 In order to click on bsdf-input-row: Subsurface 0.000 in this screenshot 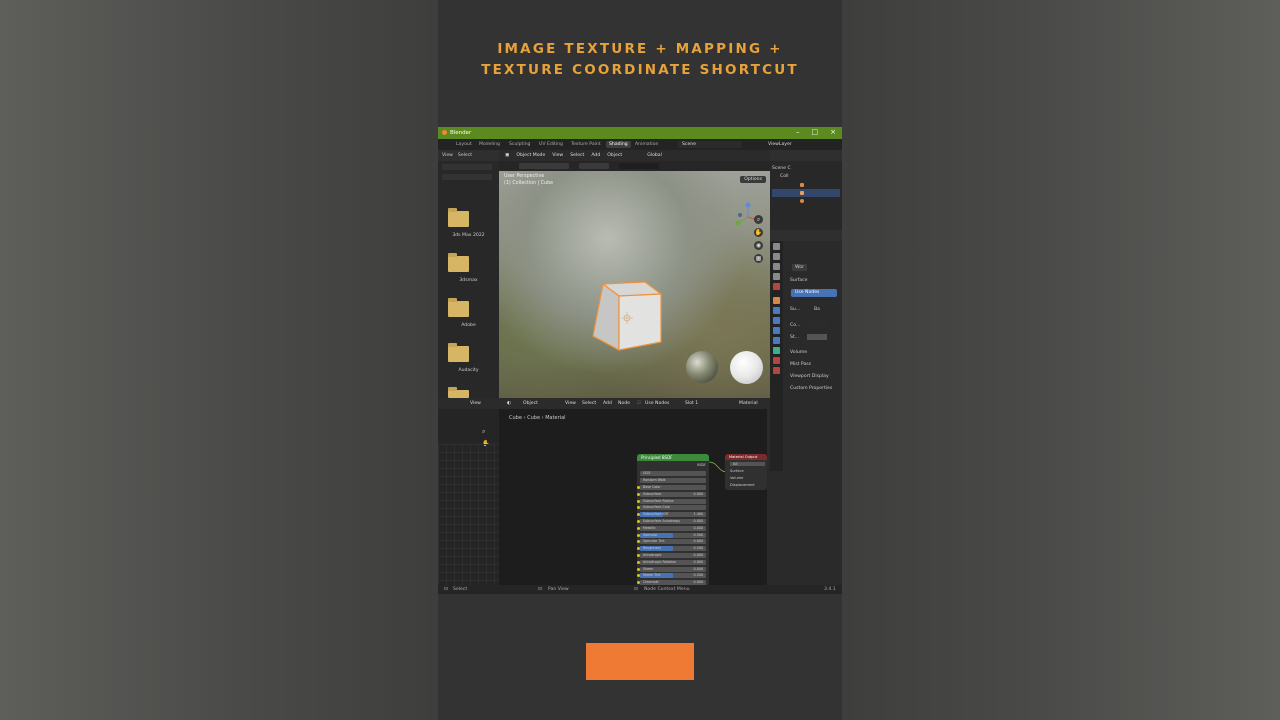, I will do `click(671, 494)`.